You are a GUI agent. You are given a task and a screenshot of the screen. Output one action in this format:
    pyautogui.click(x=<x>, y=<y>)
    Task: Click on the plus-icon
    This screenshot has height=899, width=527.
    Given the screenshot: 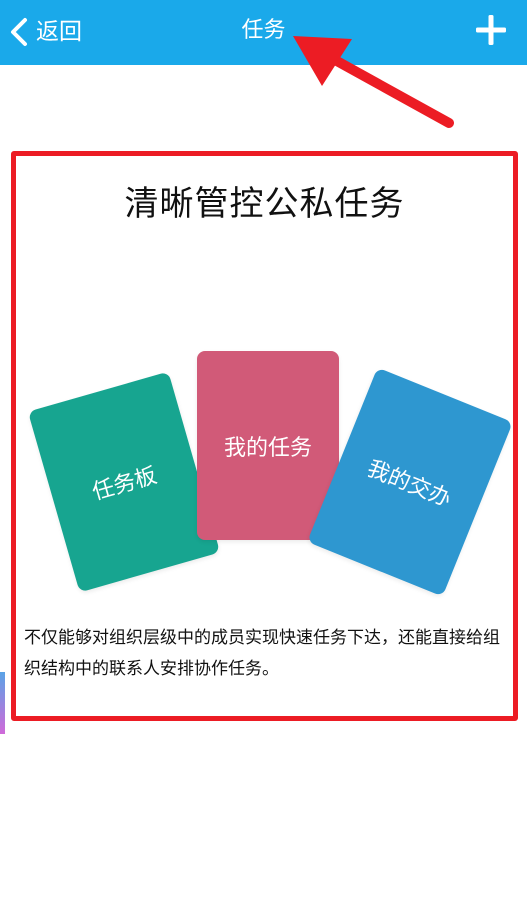 What is the action you would take?
    pyautogui.click(x=491, y=30)
    